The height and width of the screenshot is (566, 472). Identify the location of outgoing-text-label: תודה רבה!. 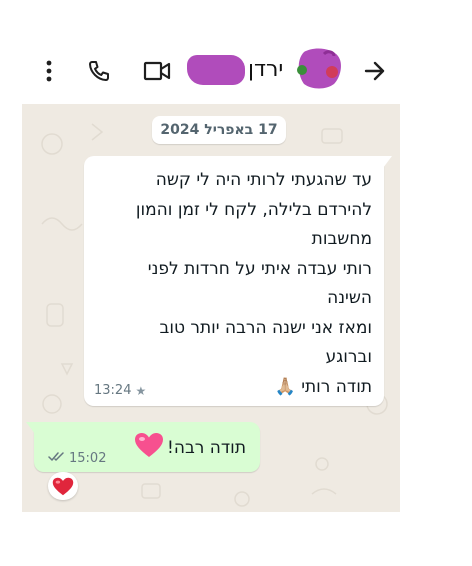
(206, 447).